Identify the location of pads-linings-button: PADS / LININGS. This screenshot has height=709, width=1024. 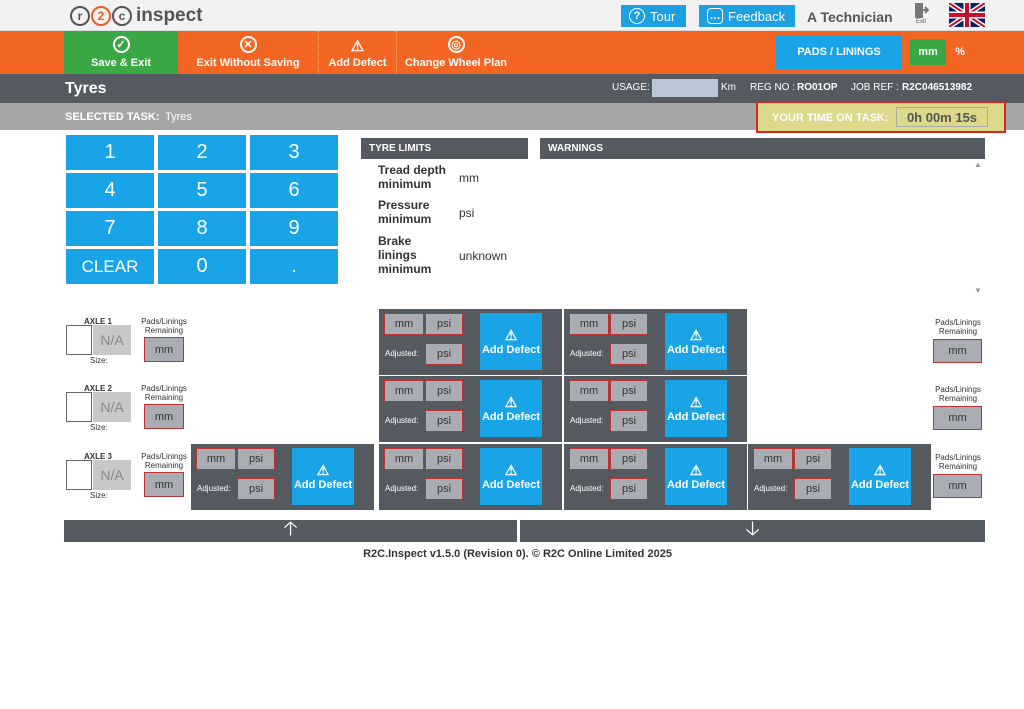
(839, 52).